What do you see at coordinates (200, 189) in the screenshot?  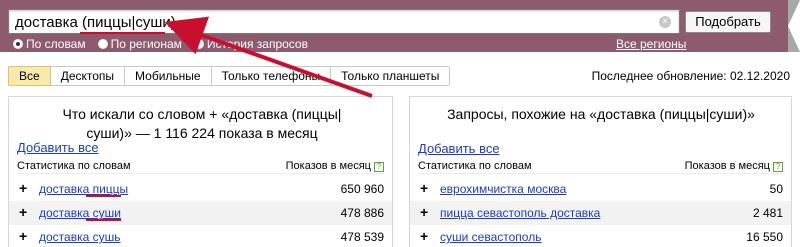 I see `table-row: + доставка пиццы 650 960` at bounding box center [200, 189].